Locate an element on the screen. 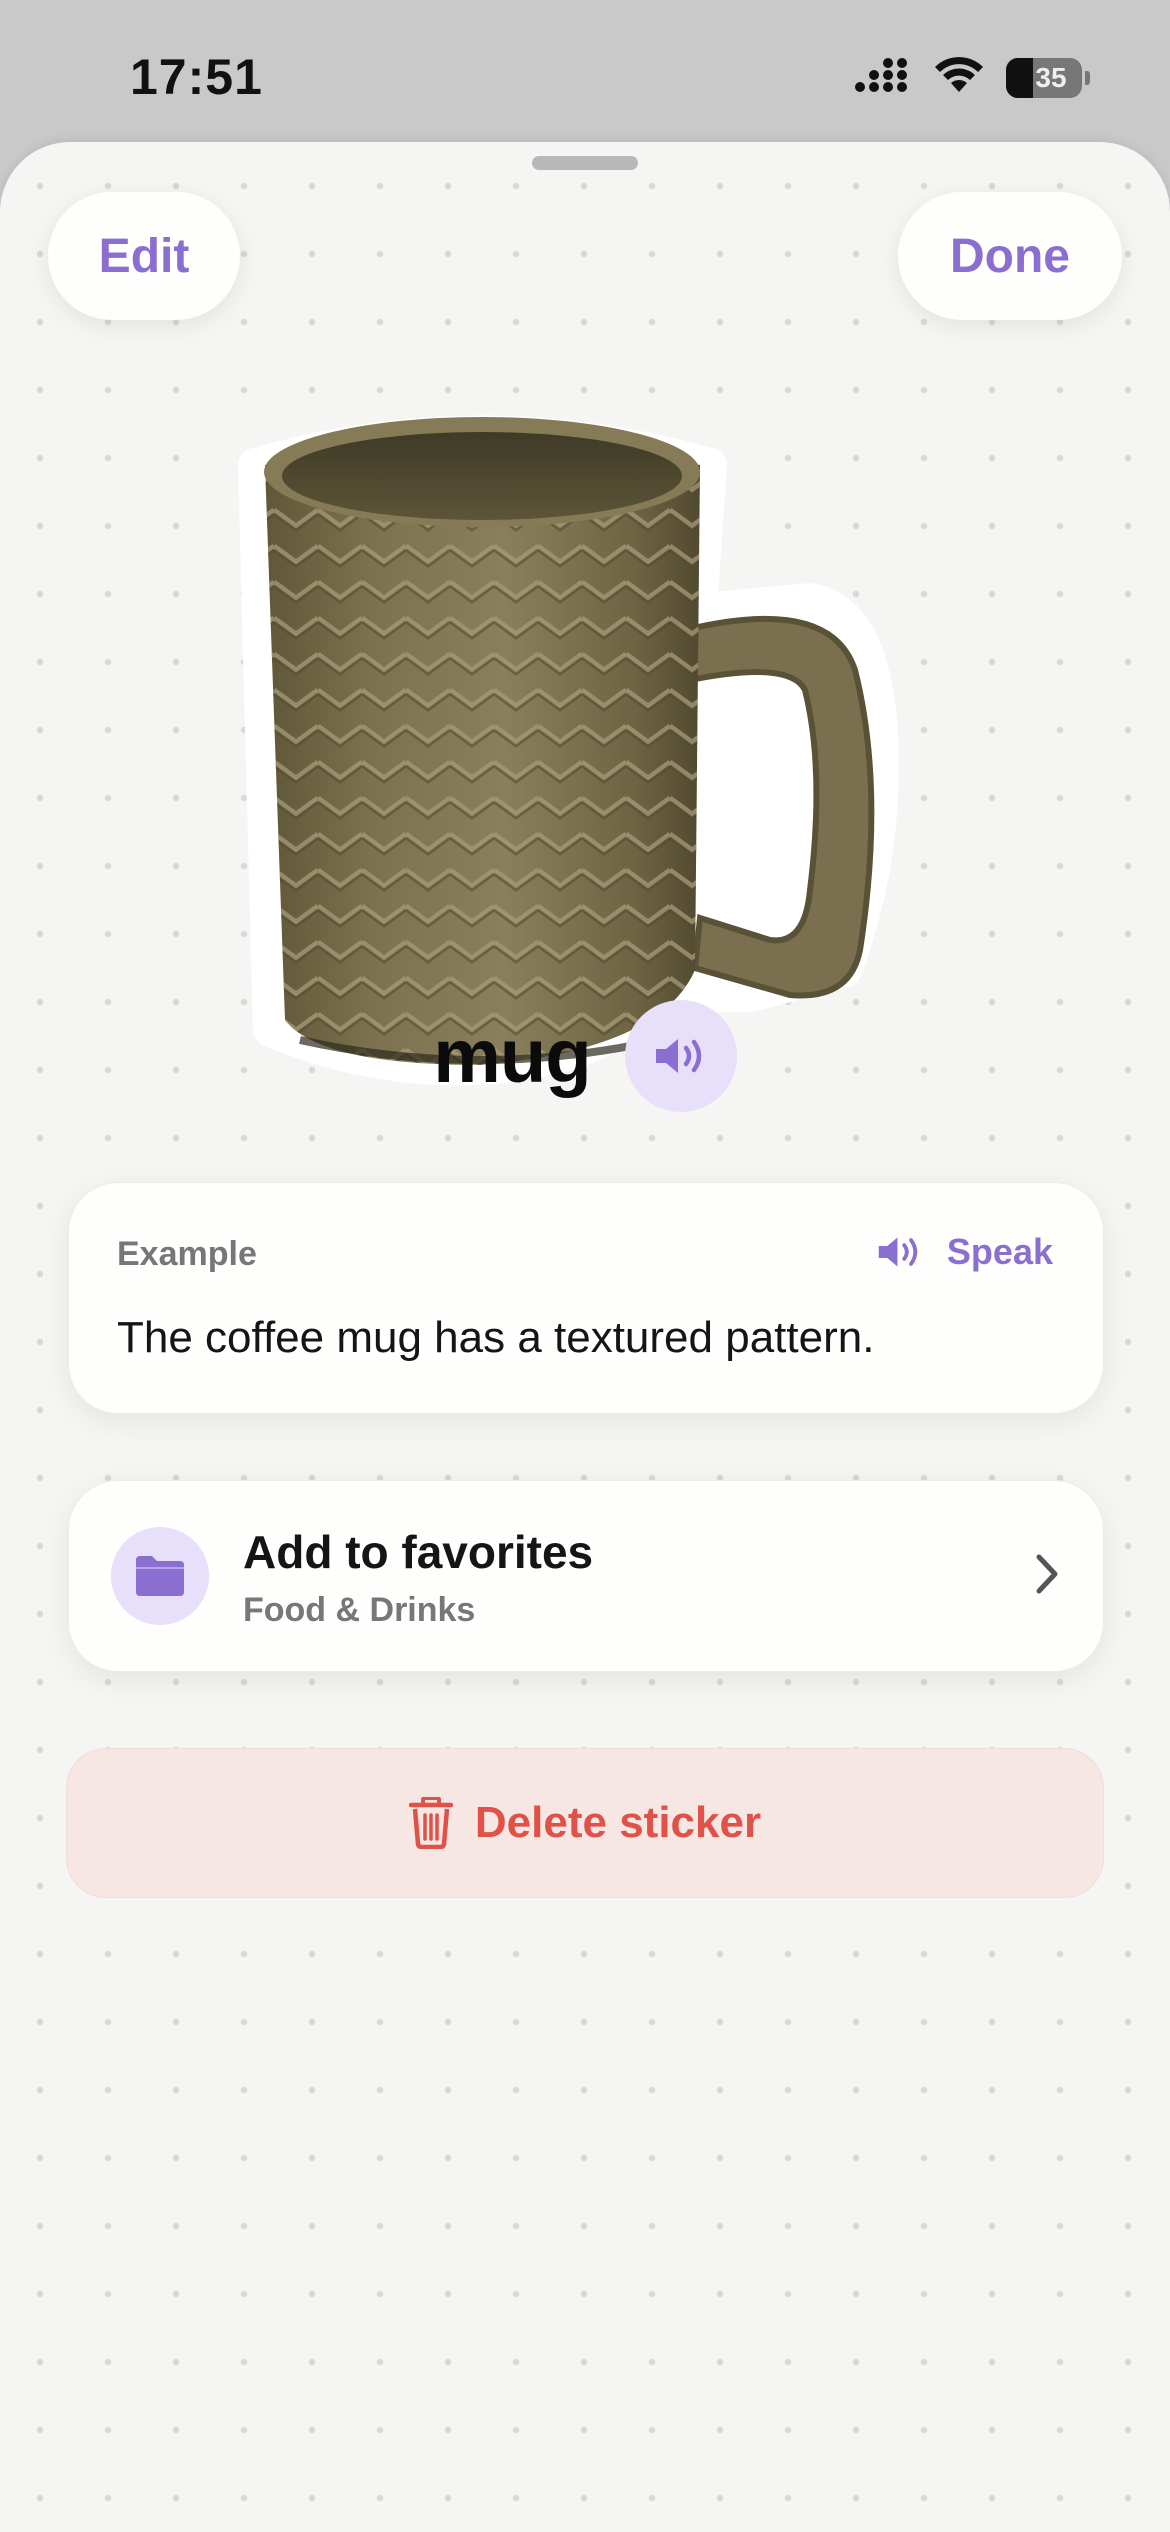 This screenshot has height=2532, width=1170. status-time: 17:51 is located at coordinates (196, 77).